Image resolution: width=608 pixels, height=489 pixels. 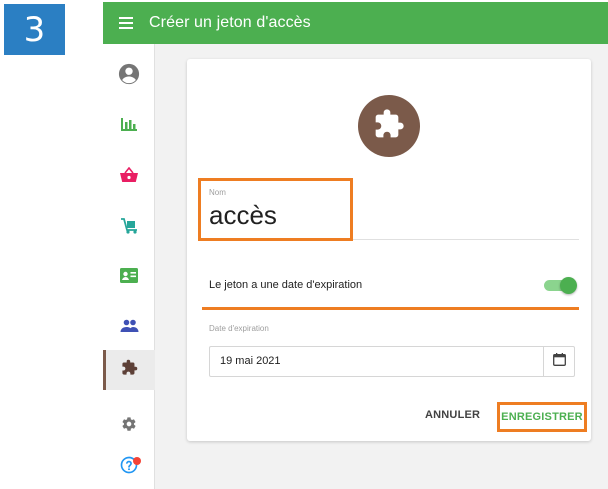 I want to click on expiry-date-label: Date d'expiration, so click(x=239, y=328).